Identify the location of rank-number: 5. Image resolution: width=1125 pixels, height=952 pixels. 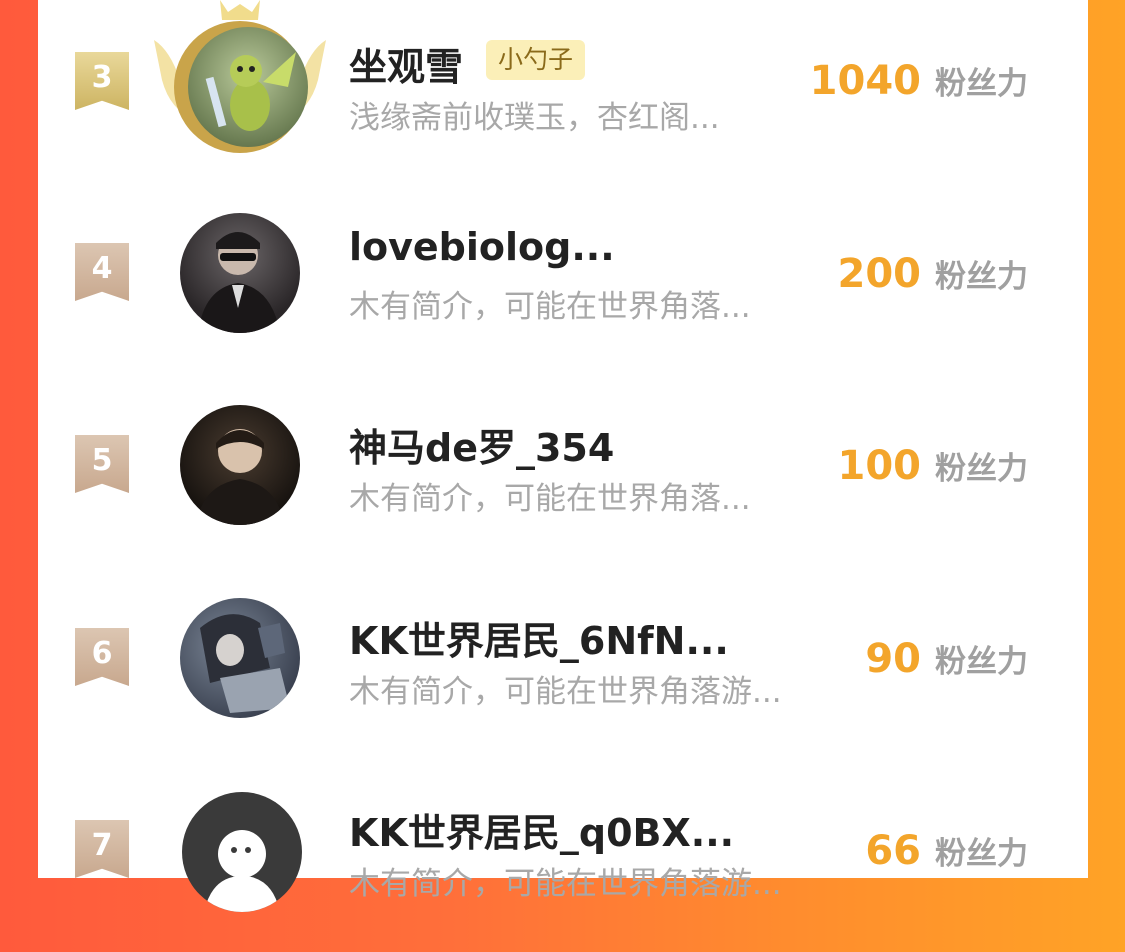
(102, 460).